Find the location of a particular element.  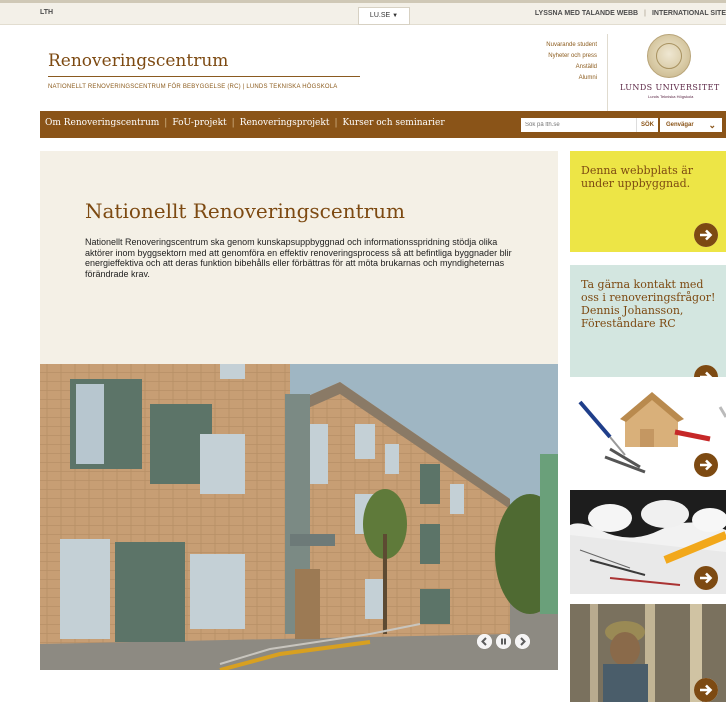

shortcuts-label: Genvägar is located at coordinates (680, 125).